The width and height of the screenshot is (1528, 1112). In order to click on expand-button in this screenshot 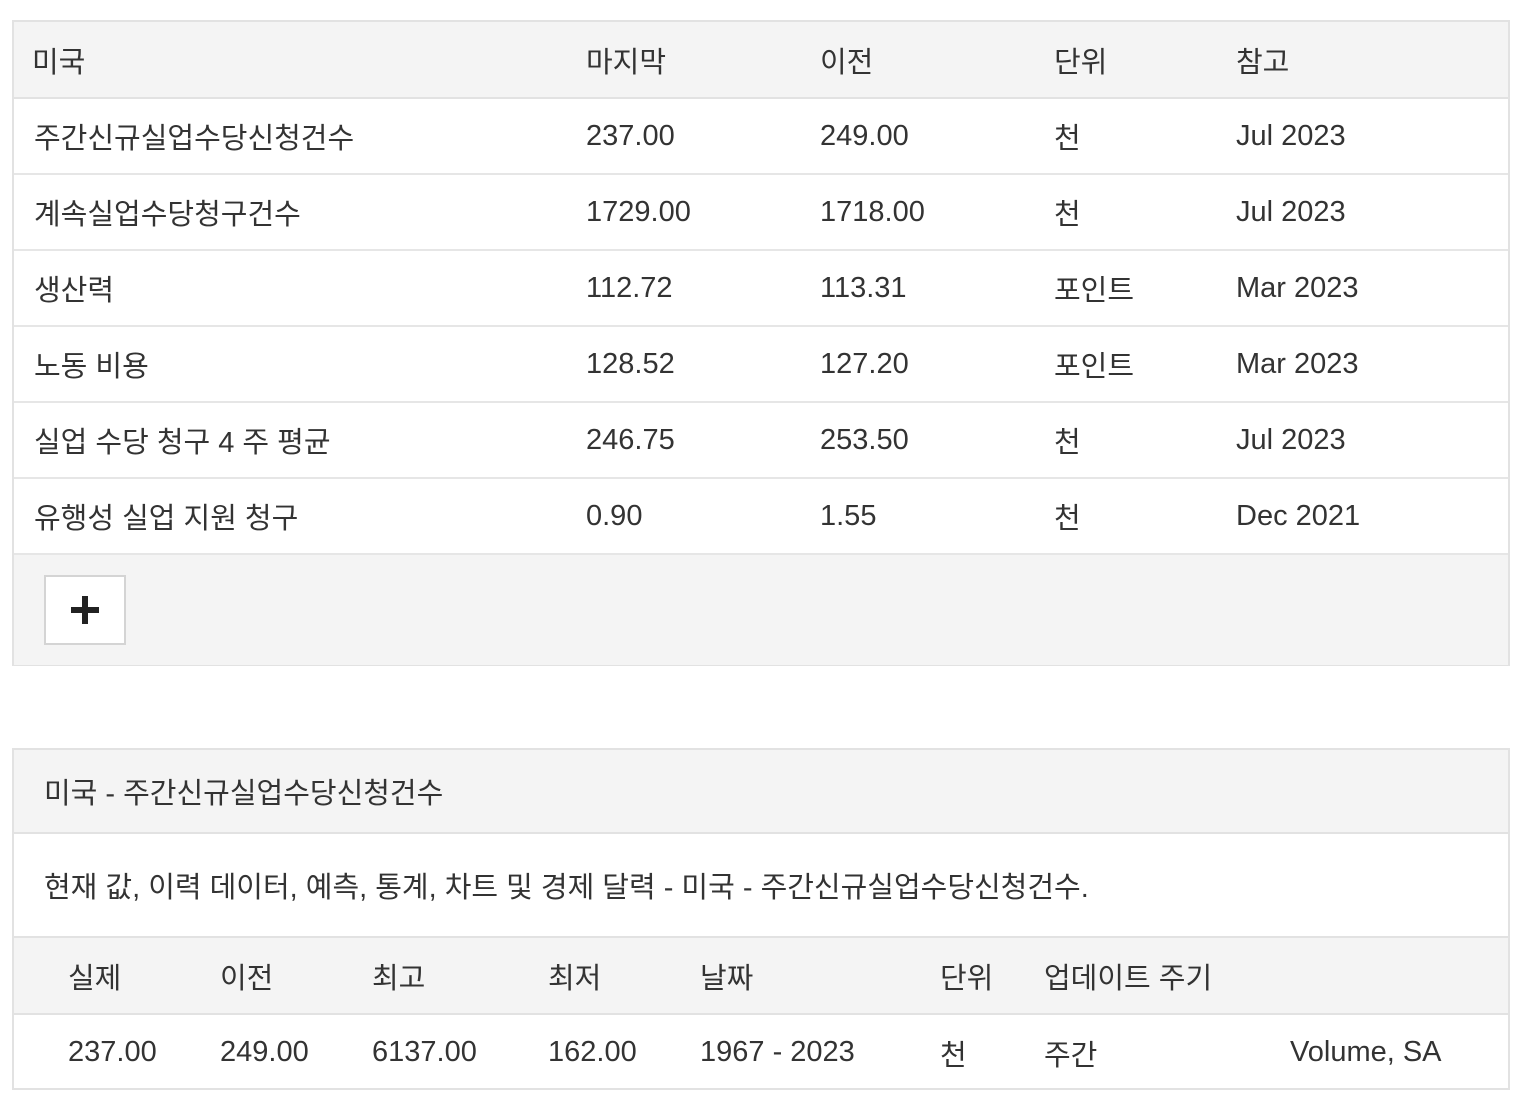, I will do `click(85, 610)`.